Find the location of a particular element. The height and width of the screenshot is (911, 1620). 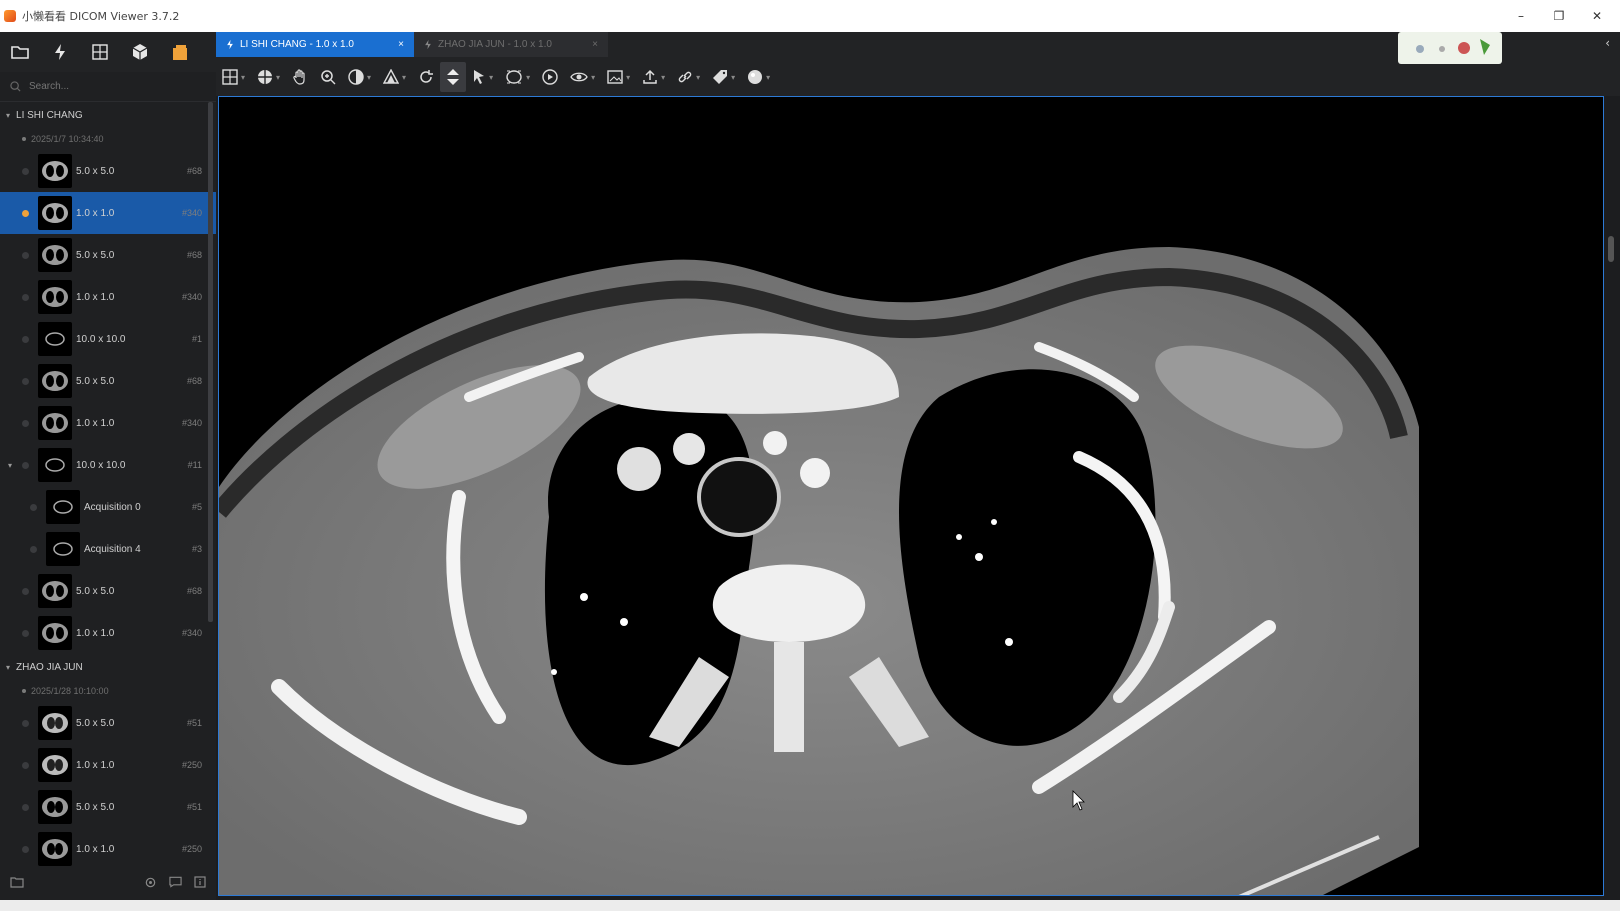

filter-icon is located at coordinates (391, 76).